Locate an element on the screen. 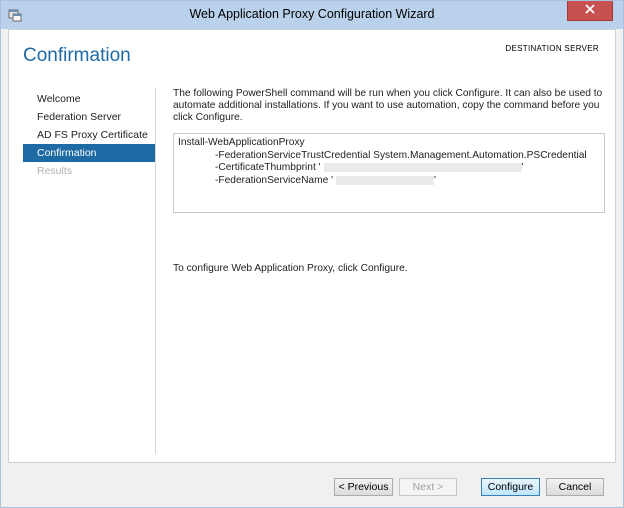 The image size is (624, 508). cancel-button: Cancel is located at coordinates (575, 487).